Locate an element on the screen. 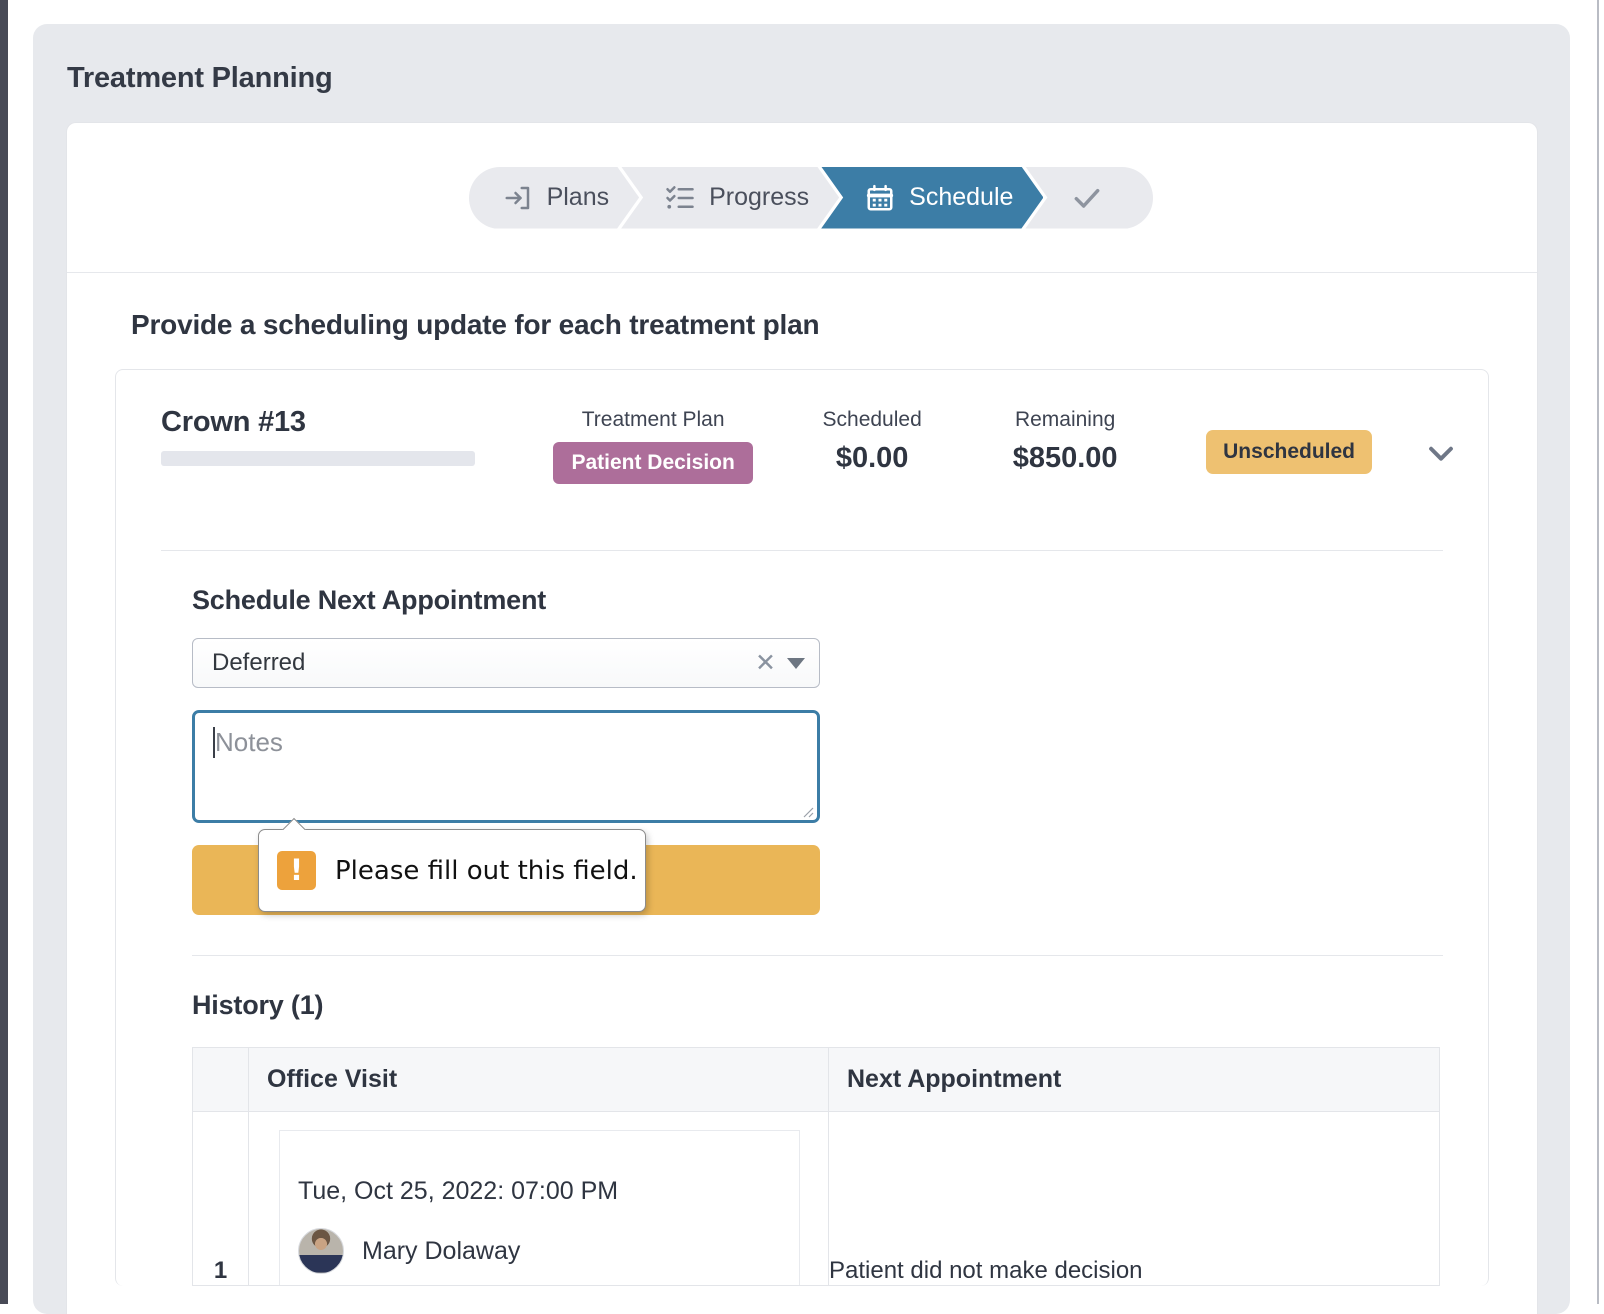 The height and width of the screenshot is (1314, 1604). office-visit-cell: Tue, Oct 25, 2022: 07:00 PM Mary Dolaway is located at coordinates (538, 1198).